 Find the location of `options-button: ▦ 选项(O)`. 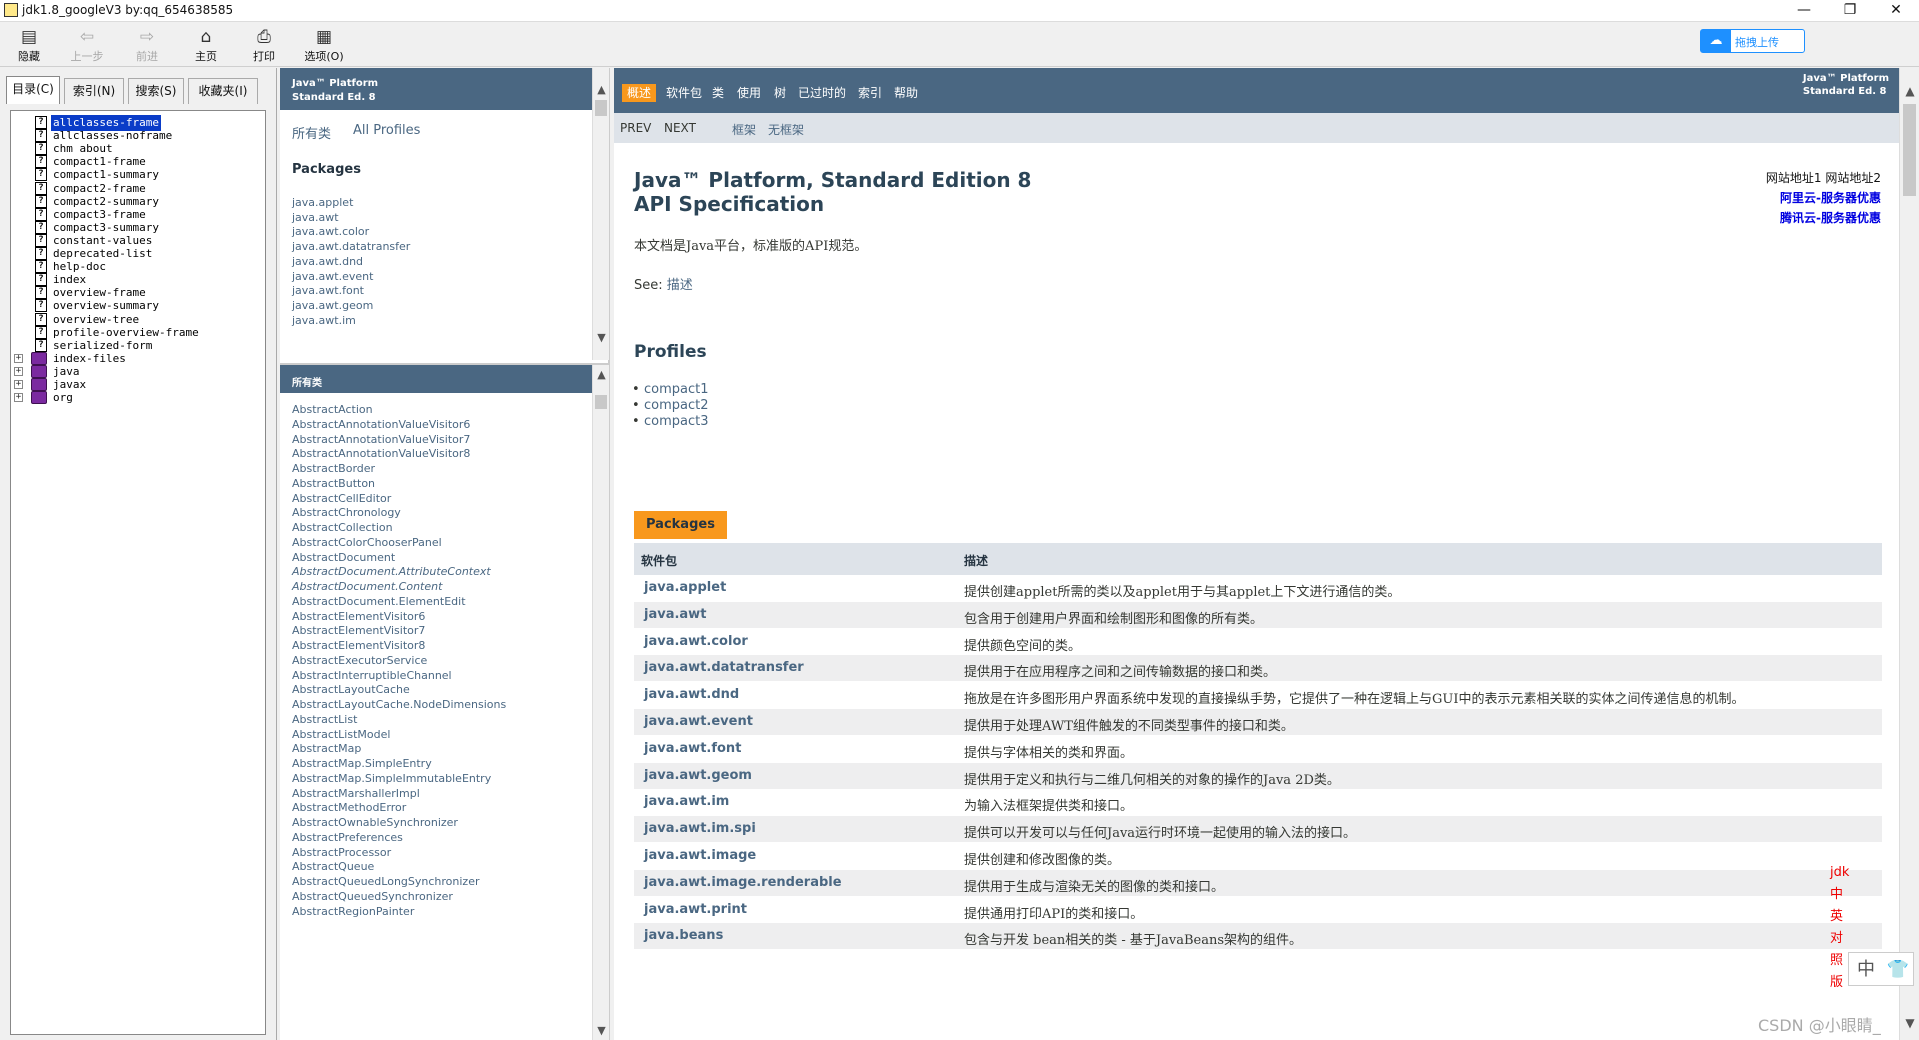

options-button: ▦ 选项(O) is located at coordinates (324, 45).